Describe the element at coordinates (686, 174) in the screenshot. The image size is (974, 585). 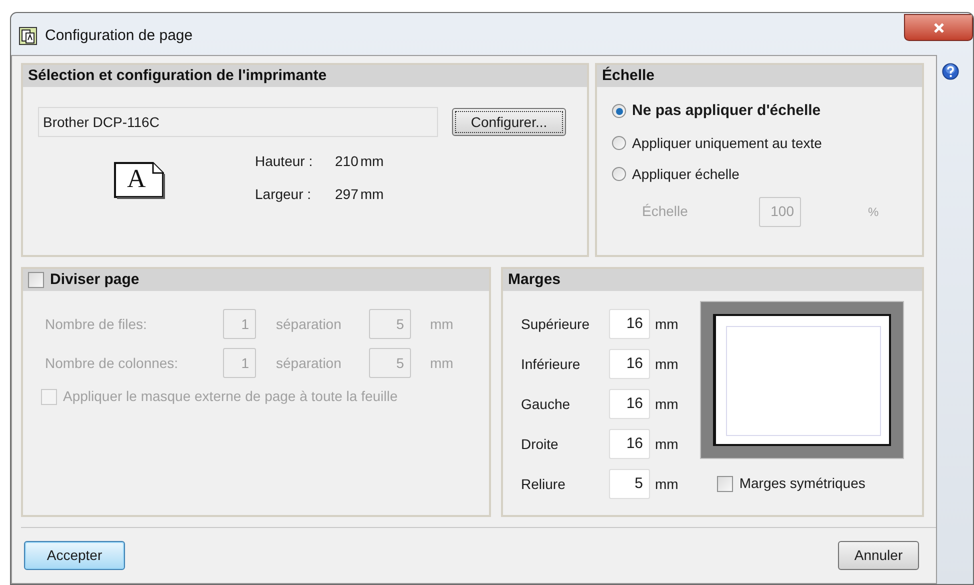
I see `radio-label: Appliquer échelle` at that location.